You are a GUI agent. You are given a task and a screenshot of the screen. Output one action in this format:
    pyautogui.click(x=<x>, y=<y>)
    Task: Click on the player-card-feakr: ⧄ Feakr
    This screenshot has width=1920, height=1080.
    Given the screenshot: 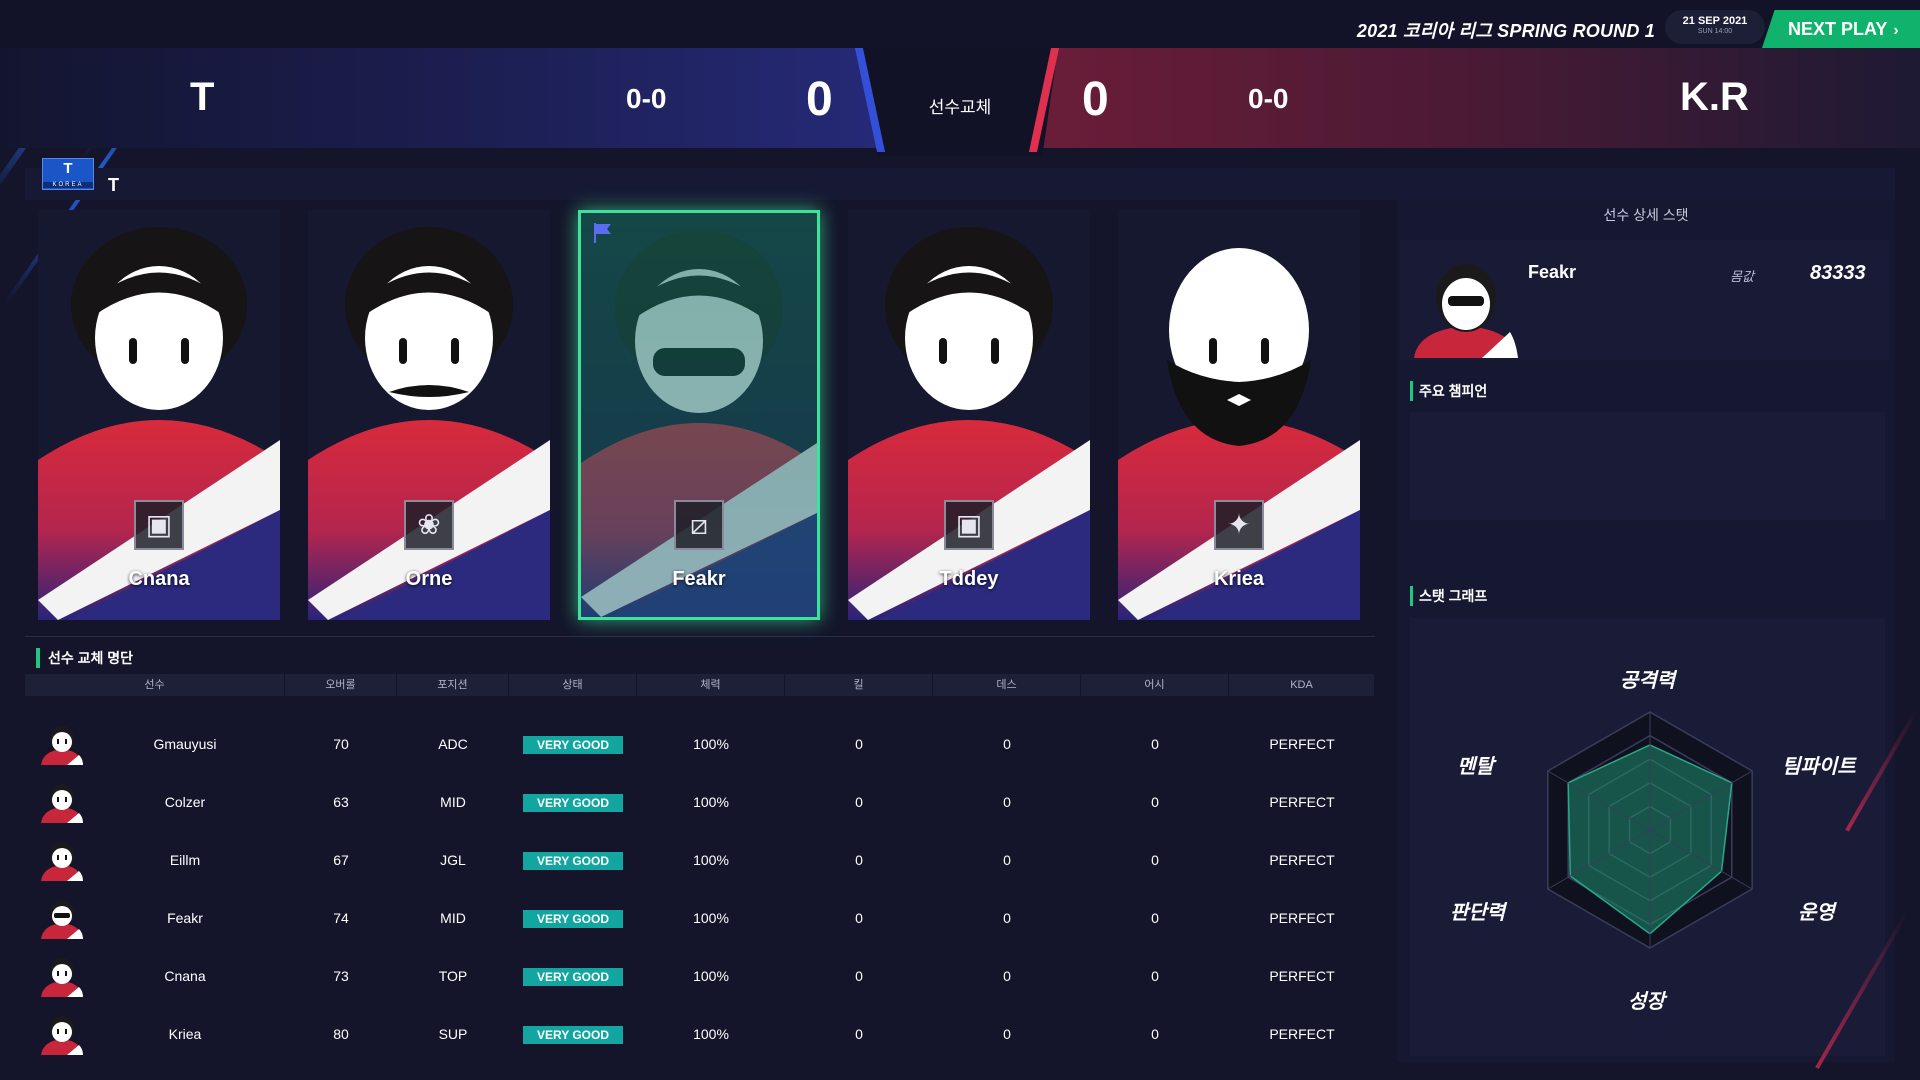 What is the action you would take?
    pyautogui.click(x=699, y=415)
    